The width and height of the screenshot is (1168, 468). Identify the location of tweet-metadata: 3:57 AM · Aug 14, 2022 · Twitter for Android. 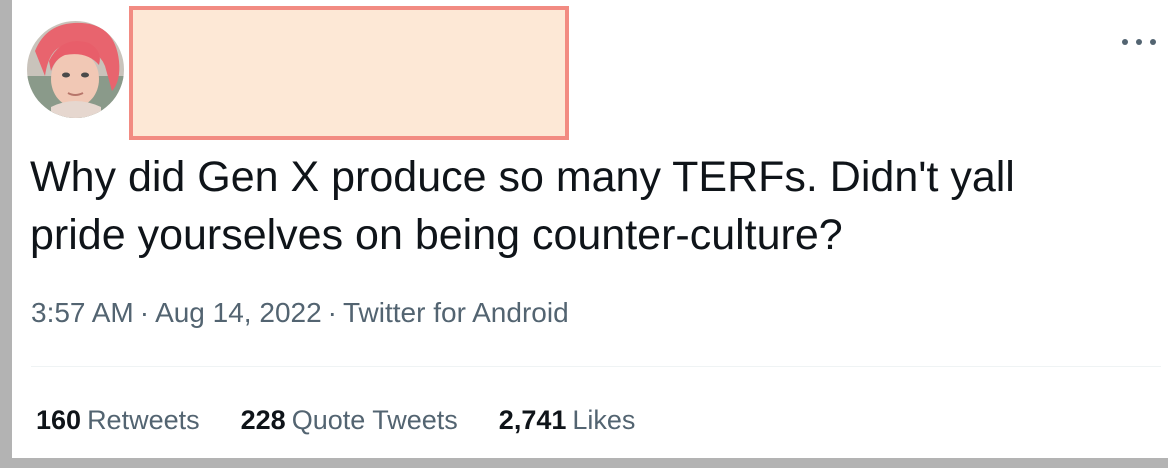
(300, 313).